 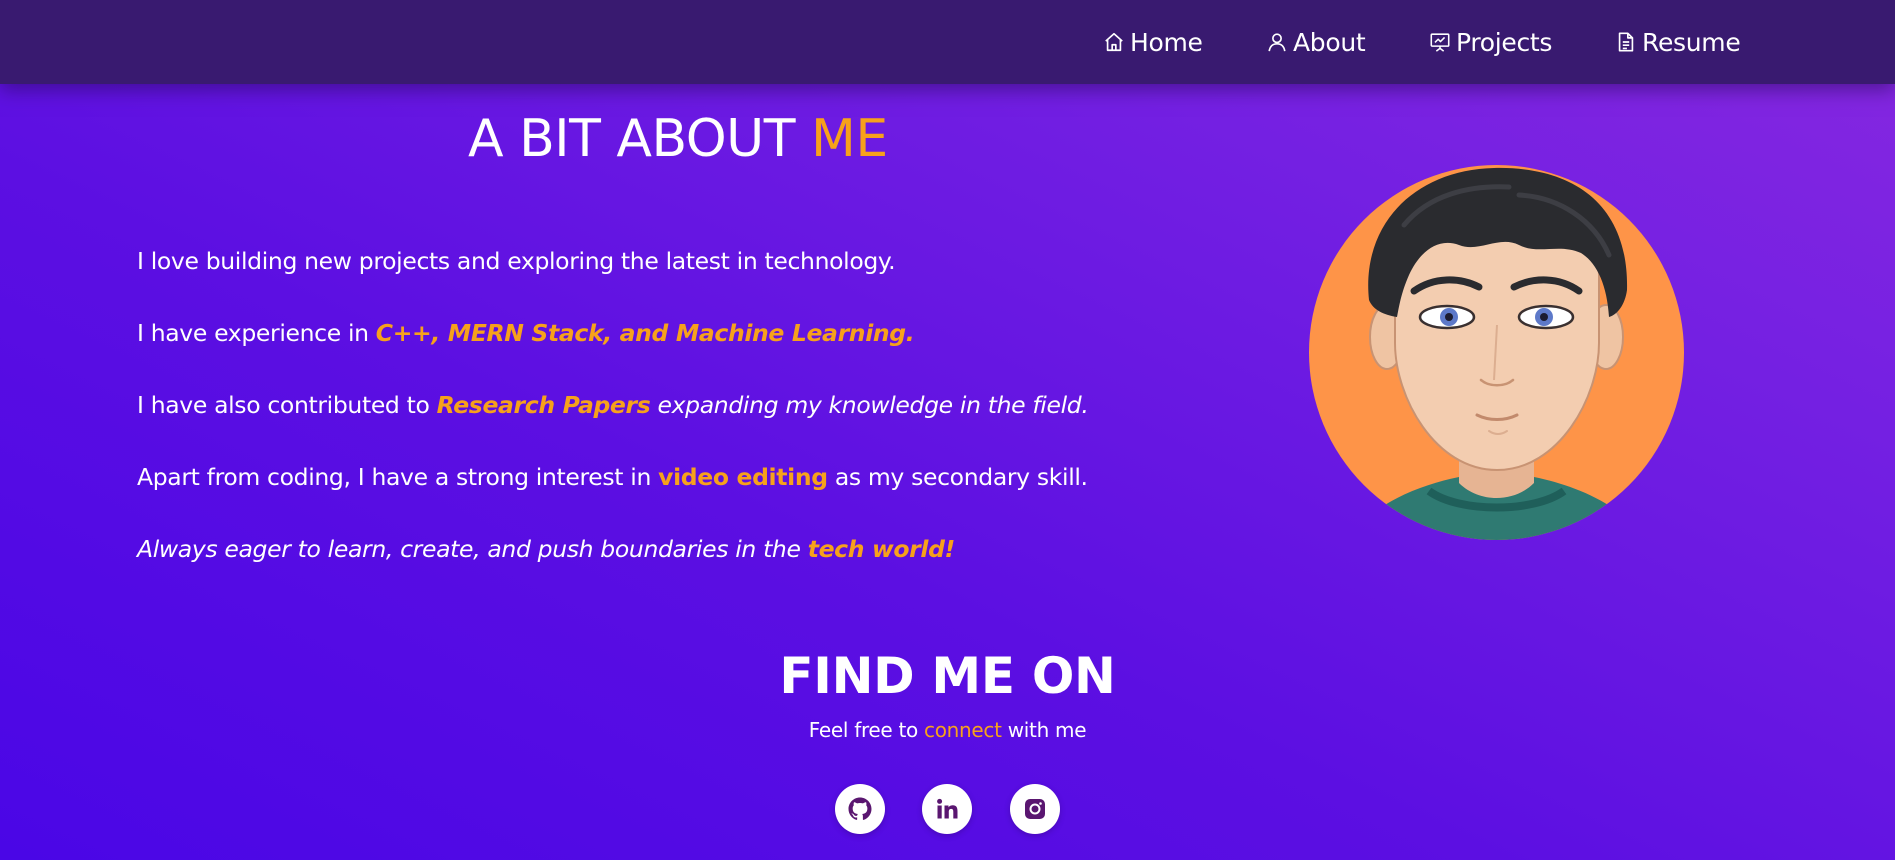 I want to click on presentation-icon, so click(x=1440, y=42).